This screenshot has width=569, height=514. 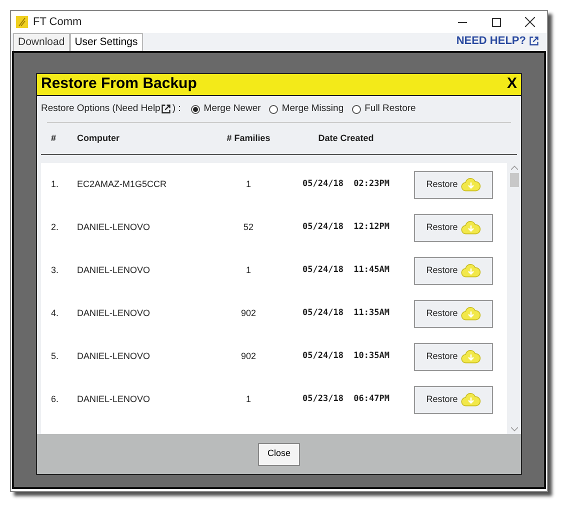 I want to click on scroll-down-icon, so click(x=514, y=429).